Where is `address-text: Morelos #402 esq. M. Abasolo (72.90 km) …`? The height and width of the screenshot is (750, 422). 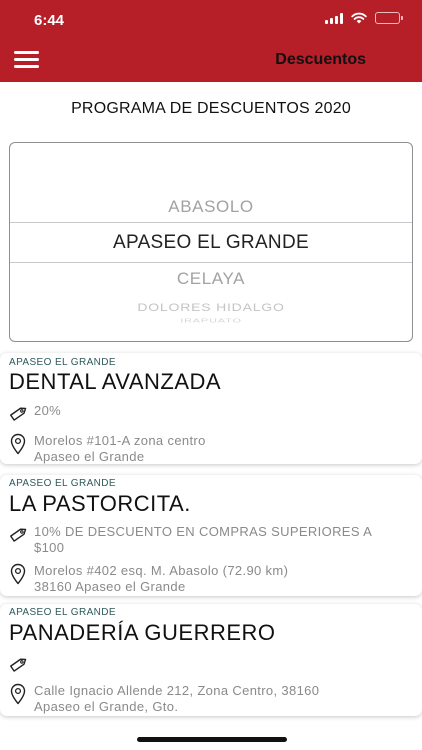
address-text: Morelos #402 esq. M. Abasolo (72.90 km) … is located at coordinates (161, 579).